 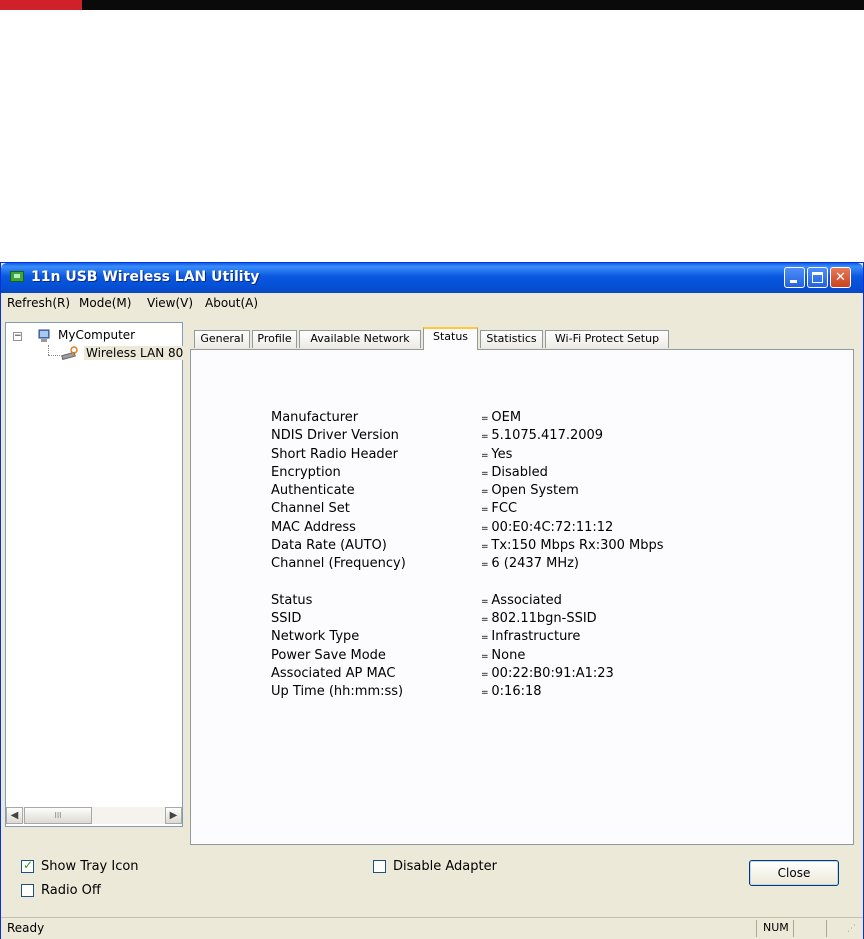 What do you see at coordinates (310, 509) in the screenshot?
I see `row-label: Channel Set` at bounding box center [310, 509].